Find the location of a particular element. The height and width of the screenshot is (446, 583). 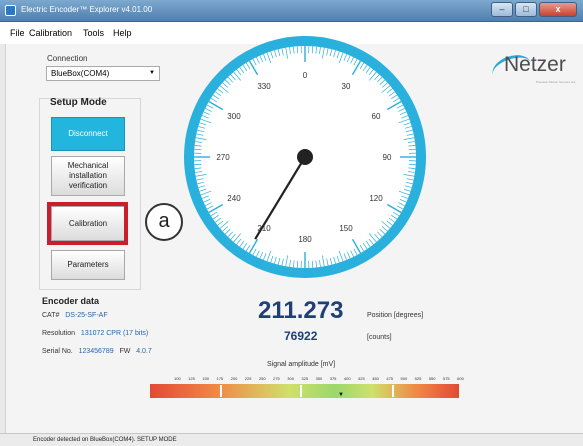

close-button: x is located at coordinates (558, 9).